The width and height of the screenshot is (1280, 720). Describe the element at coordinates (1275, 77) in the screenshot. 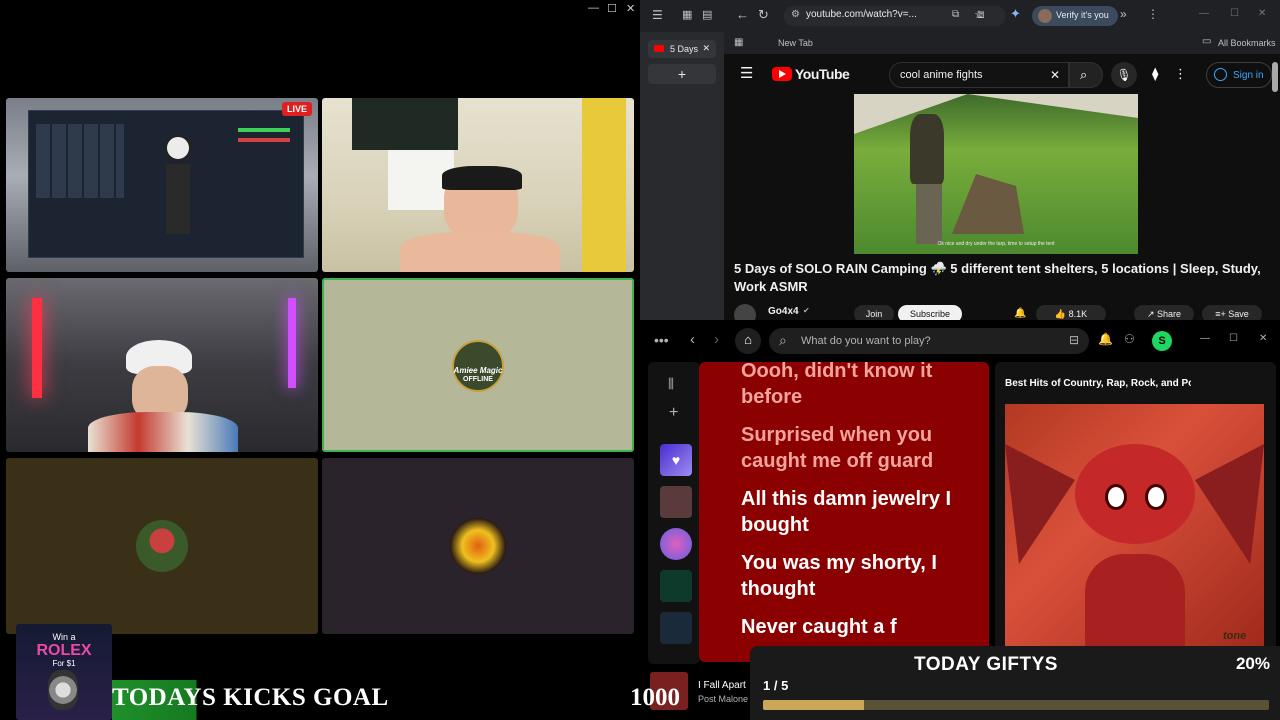

I see `page-scrollbar` at that location.